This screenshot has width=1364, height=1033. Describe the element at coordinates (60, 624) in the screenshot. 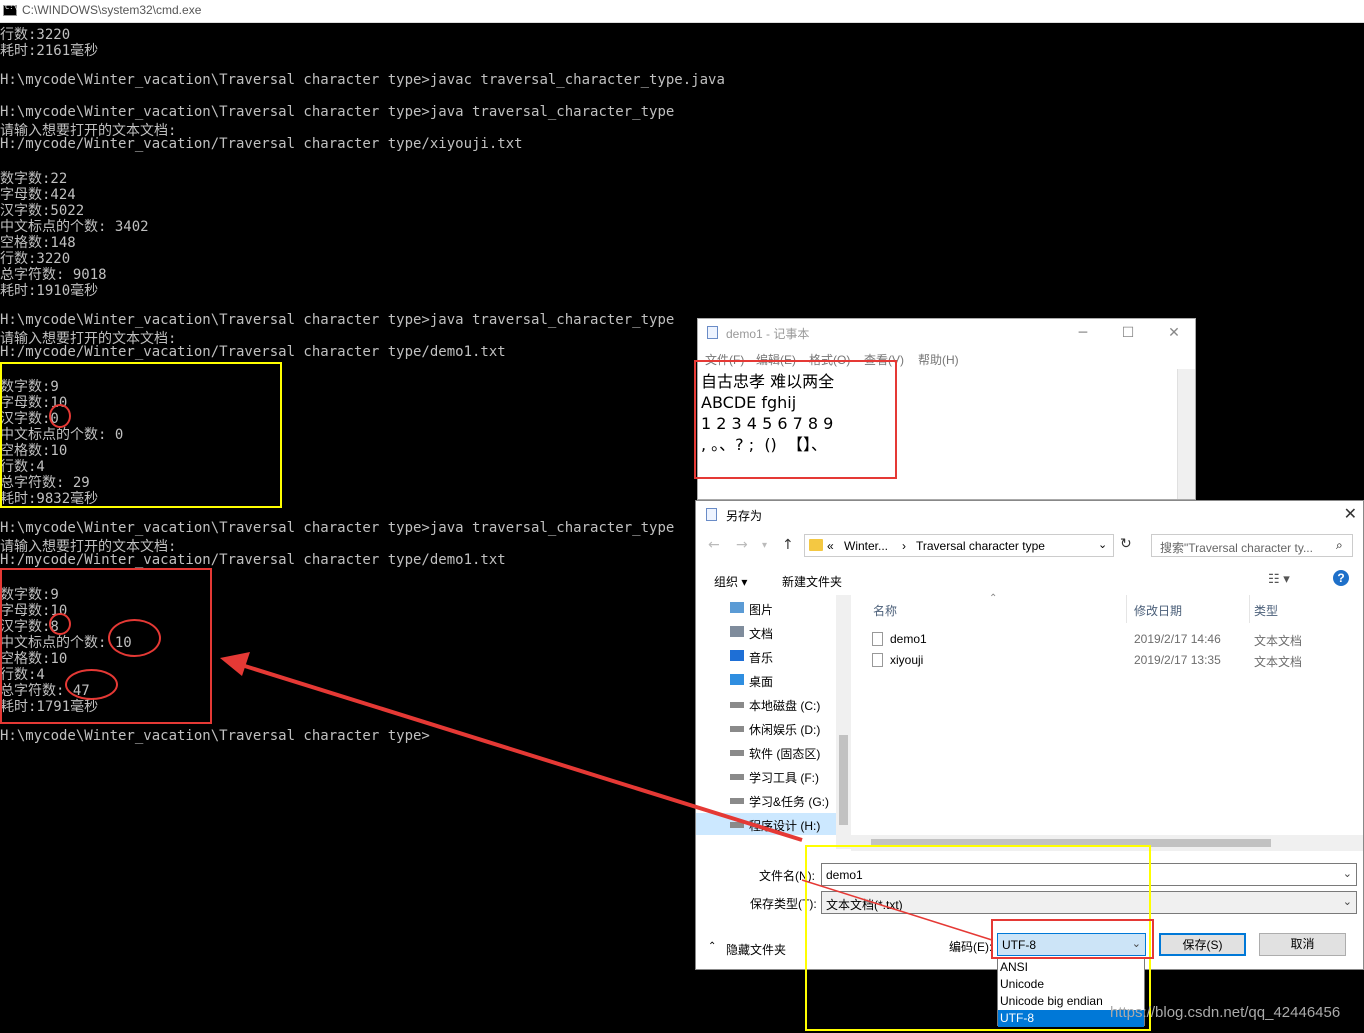

I see `eight-count-circle` at that location.